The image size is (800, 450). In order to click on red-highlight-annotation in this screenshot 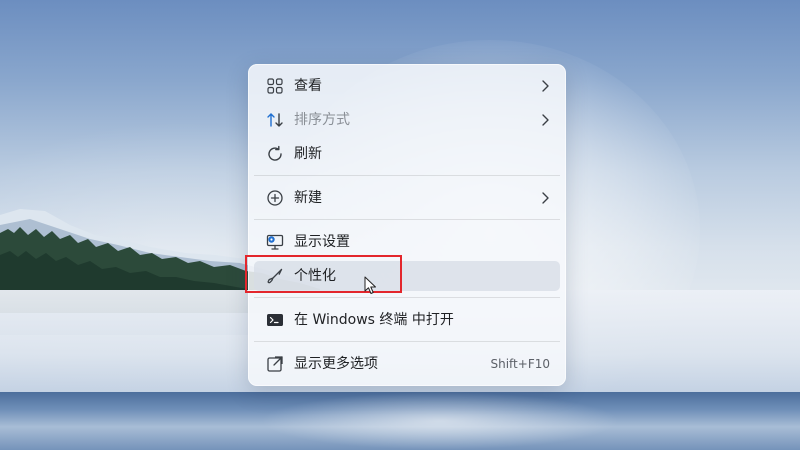, I will do `click(323, 274)`.